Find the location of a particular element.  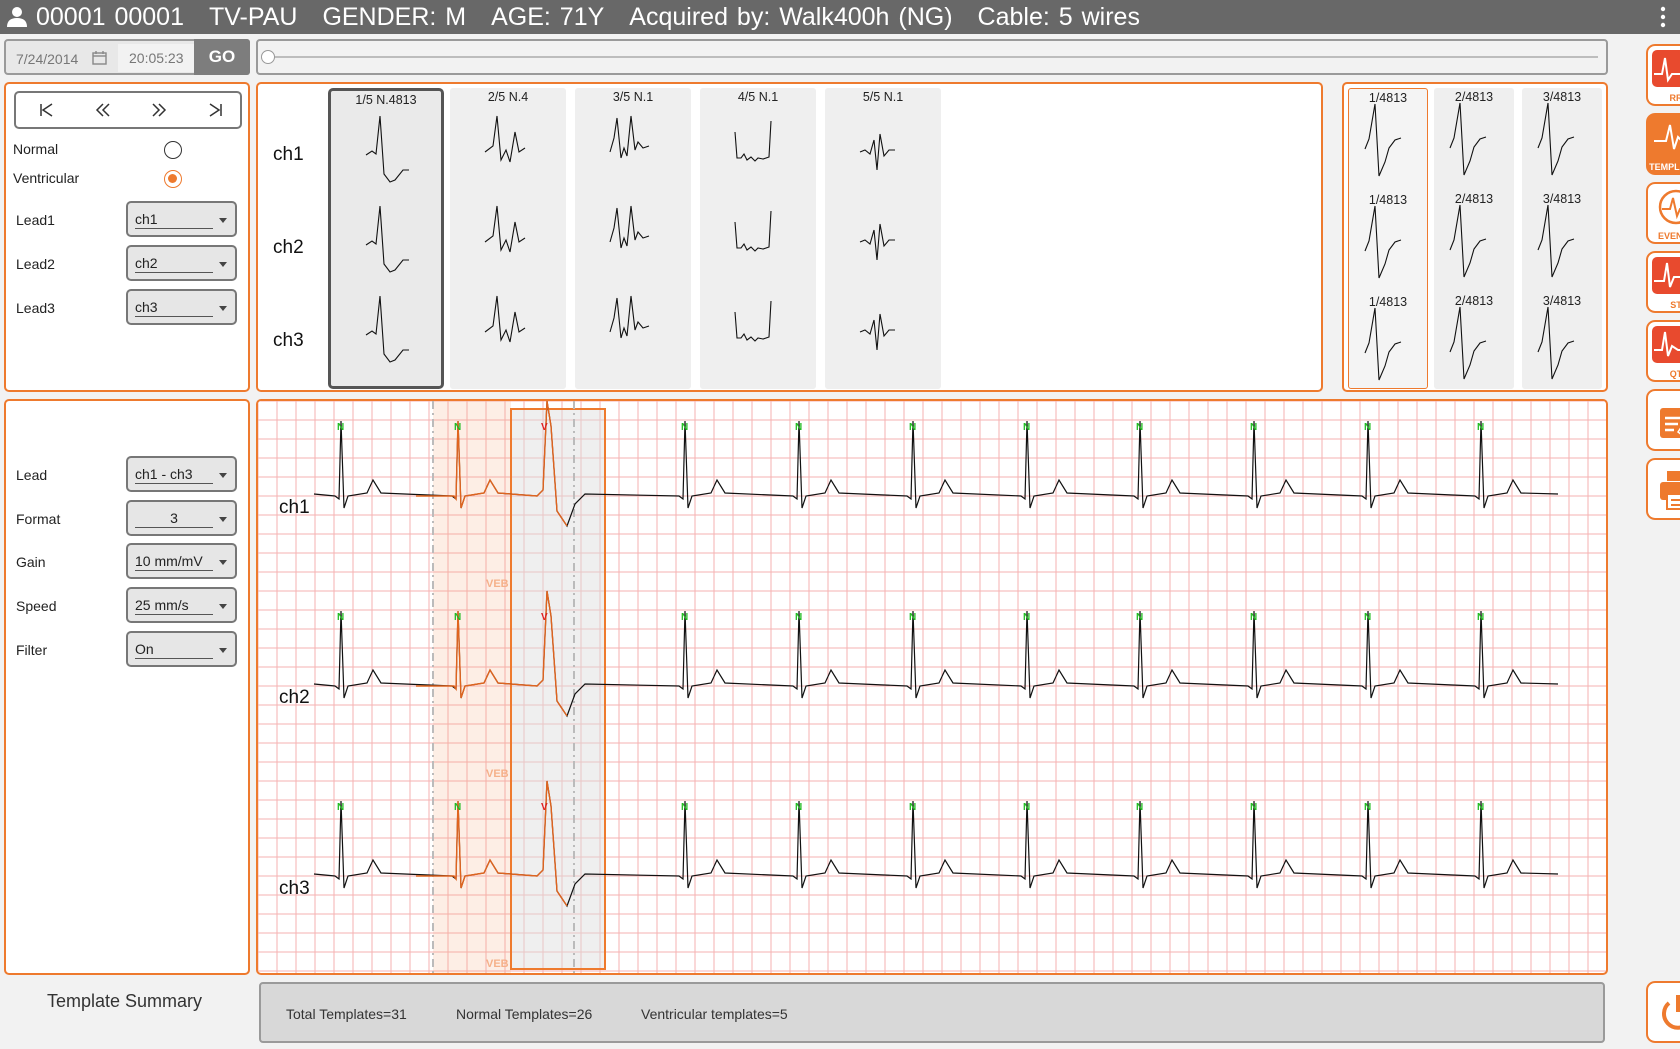

template-column: 4/5 N.1 is located at coordinates (758, 238).